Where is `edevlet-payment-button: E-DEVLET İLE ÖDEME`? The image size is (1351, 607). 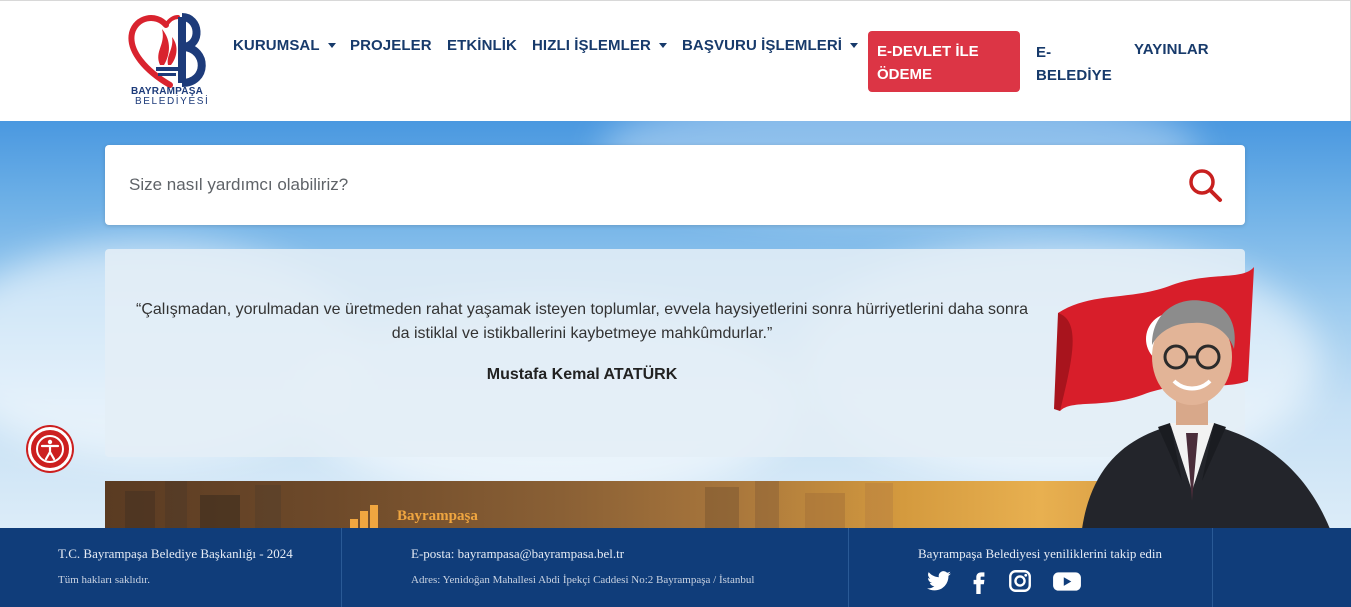 edevlet-payment-button: E-DEVLET İLE ÖDEME is located at coordinates (944, 61).